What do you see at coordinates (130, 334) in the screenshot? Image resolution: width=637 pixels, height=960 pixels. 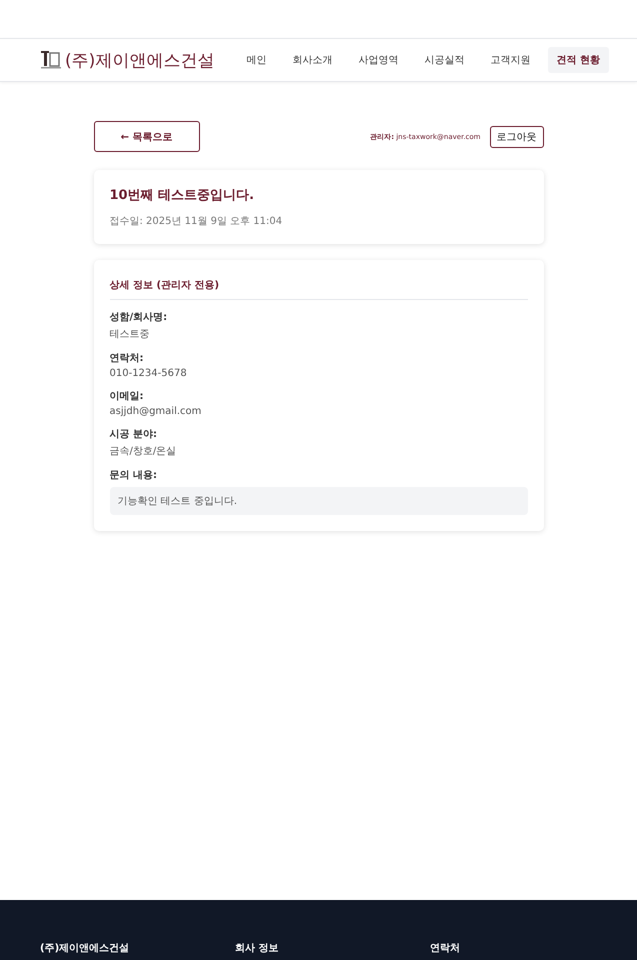 I see `field-value: 테스트중` at bounding box center [130, 334].